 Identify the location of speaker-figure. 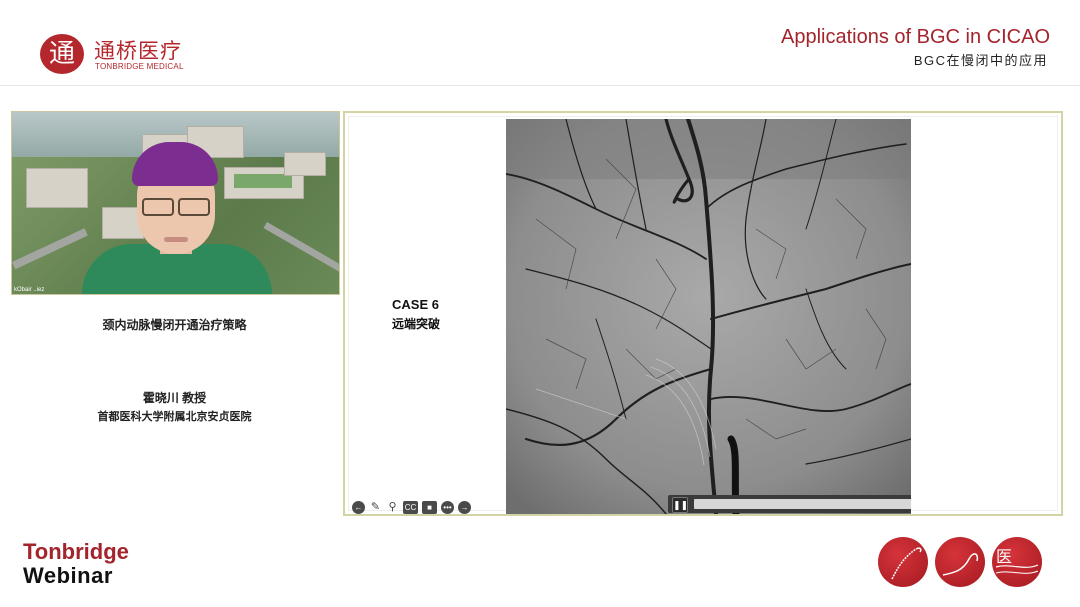
(177, 218).